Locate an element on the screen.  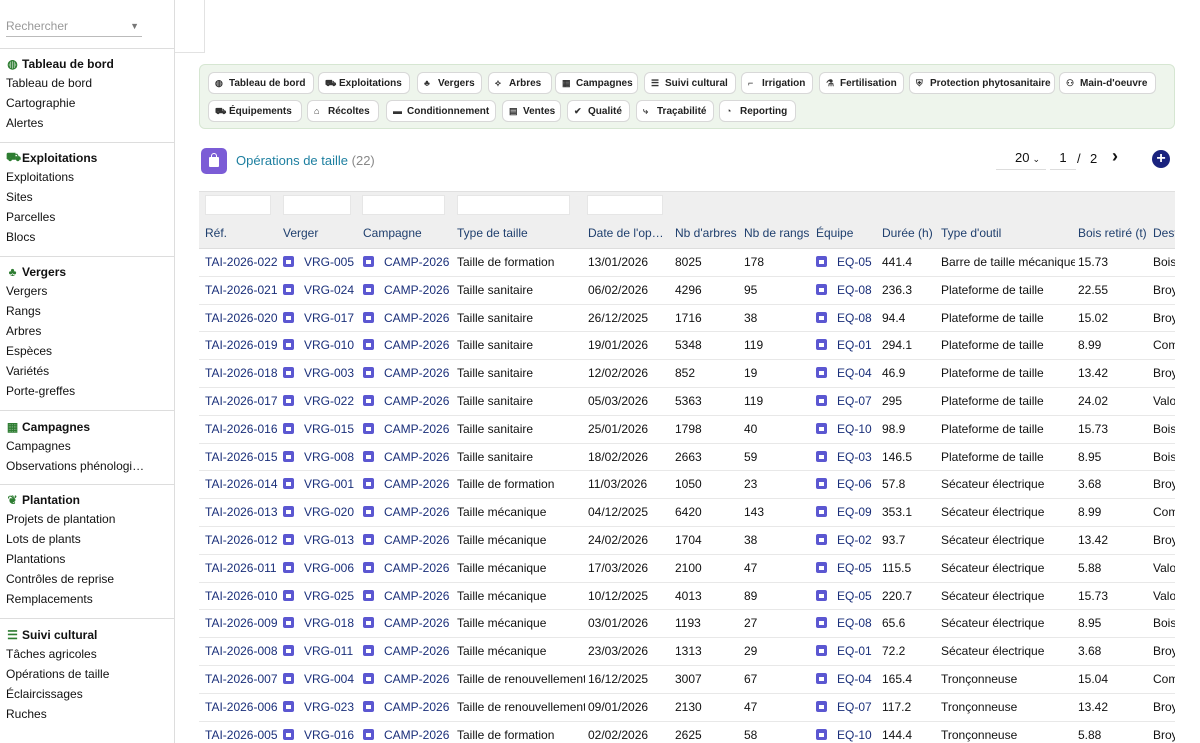
sidebar-section-title: ◍ Tableau de bord is located at coordinates (87, 64).